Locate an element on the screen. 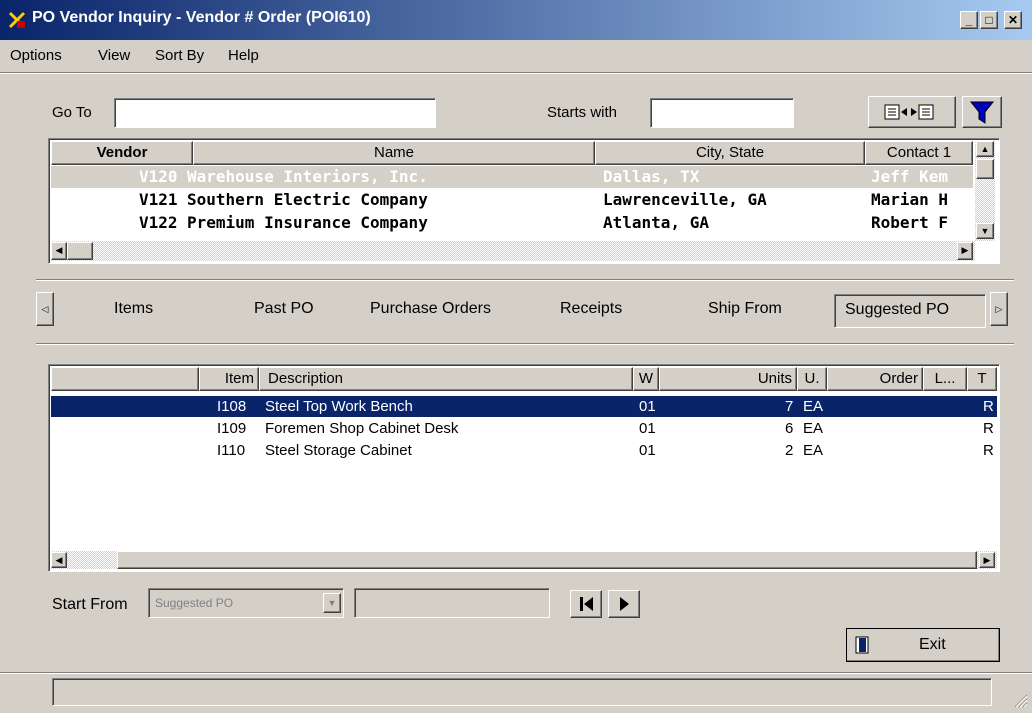  toggle-view-button is located at coordinates (912, 112).